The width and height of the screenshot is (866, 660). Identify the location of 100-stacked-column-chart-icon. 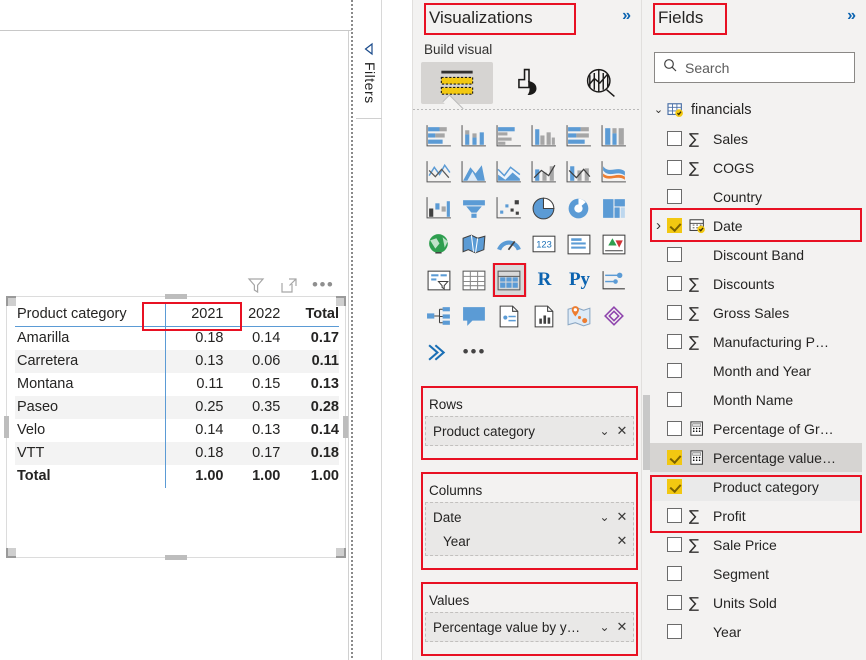
(614, 136).